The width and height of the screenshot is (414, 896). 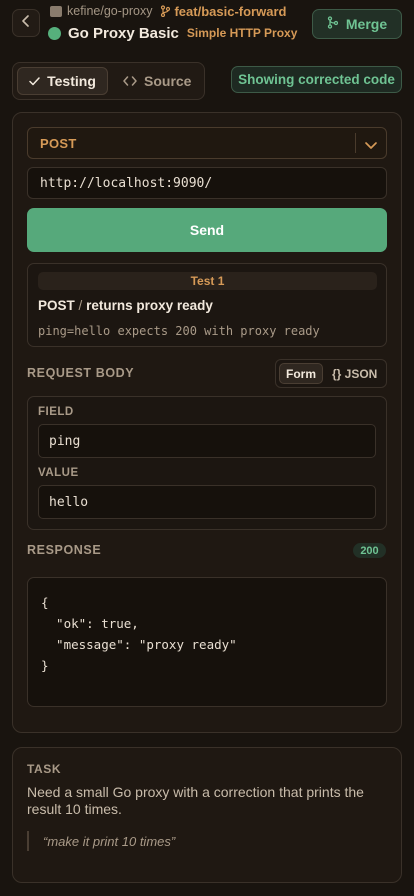 What do you see at coordinates (179, 331) in the screenshot?
I see `test-description: ping=hello expects 200 with proxy ready` at bounding box center [179, 331].